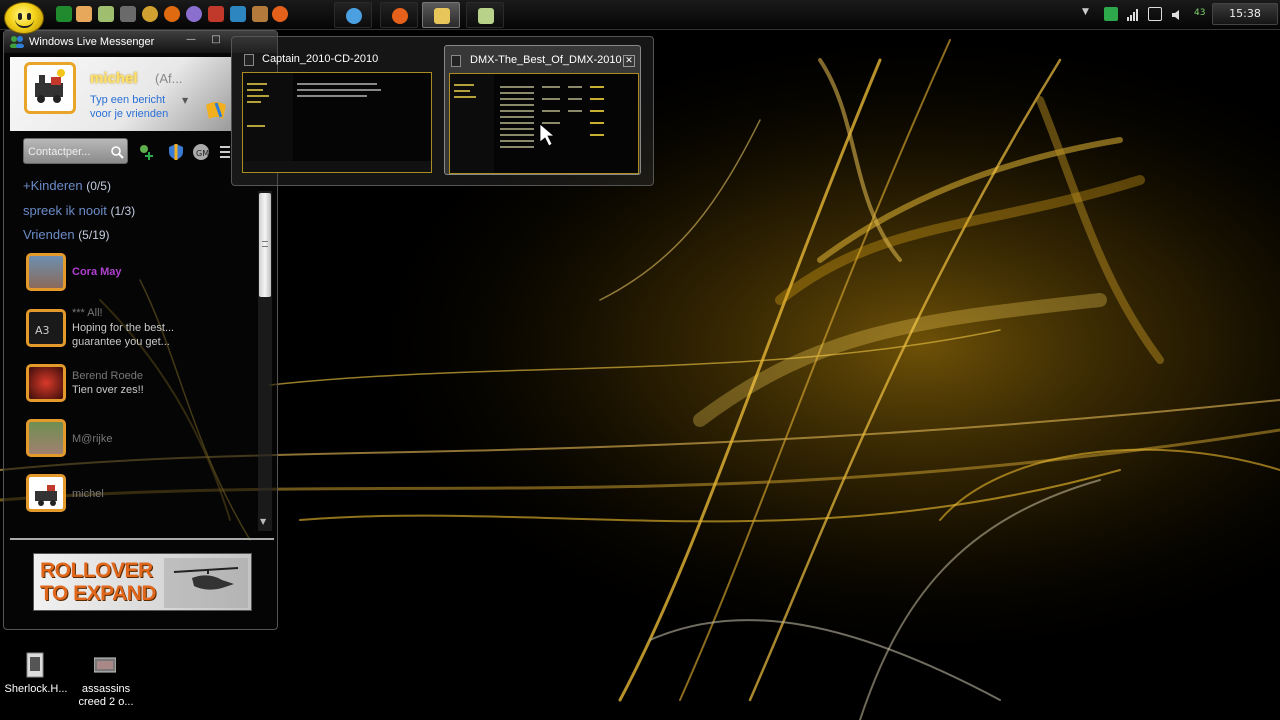 The height and width of the screenshot is (720, 1280). What do you see at coordinates (53, 185) in the screenshot?
I see `group-name: +Kinderen` at bounding box center [53, 185].